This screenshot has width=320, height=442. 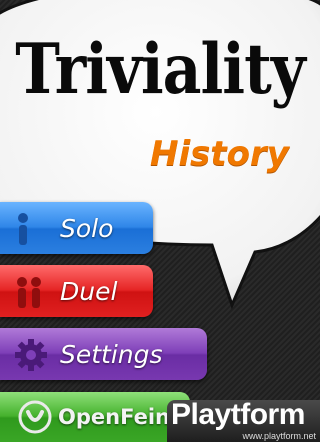 What do you see at coordinates (238, 414) in the screenshot?
I see `watermark-brand: Playtform` at bounding box center [238, 414].